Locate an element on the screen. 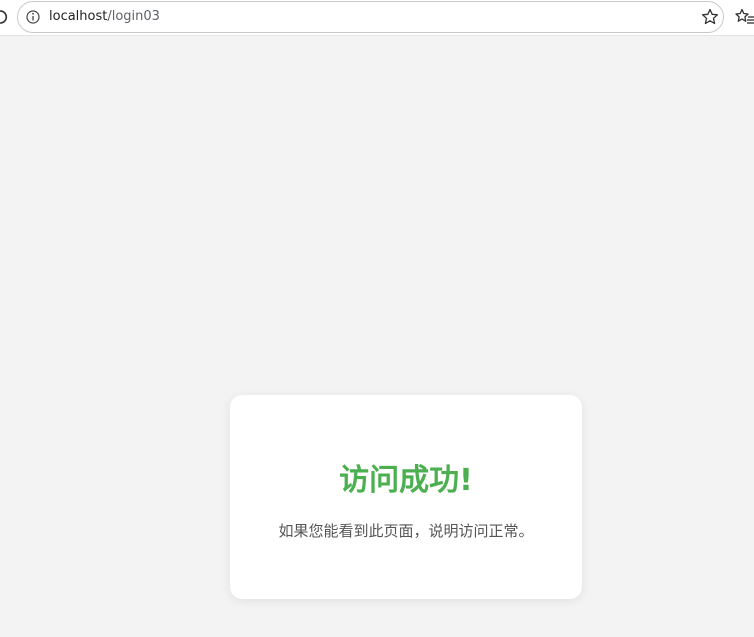 The image size is (754, 637). success-card: 访问成功! 如果您能看到此页面，说明访问正常。 is located at coordinates (406, 497).